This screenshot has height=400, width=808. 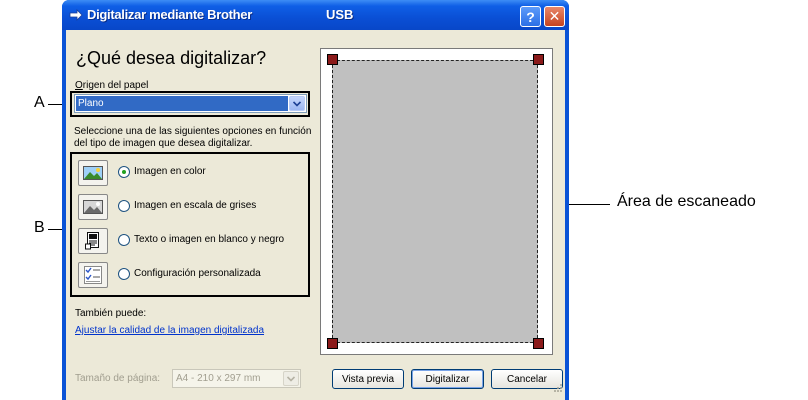 I want to click on radio-bw-text, so click(x=124, y=240).